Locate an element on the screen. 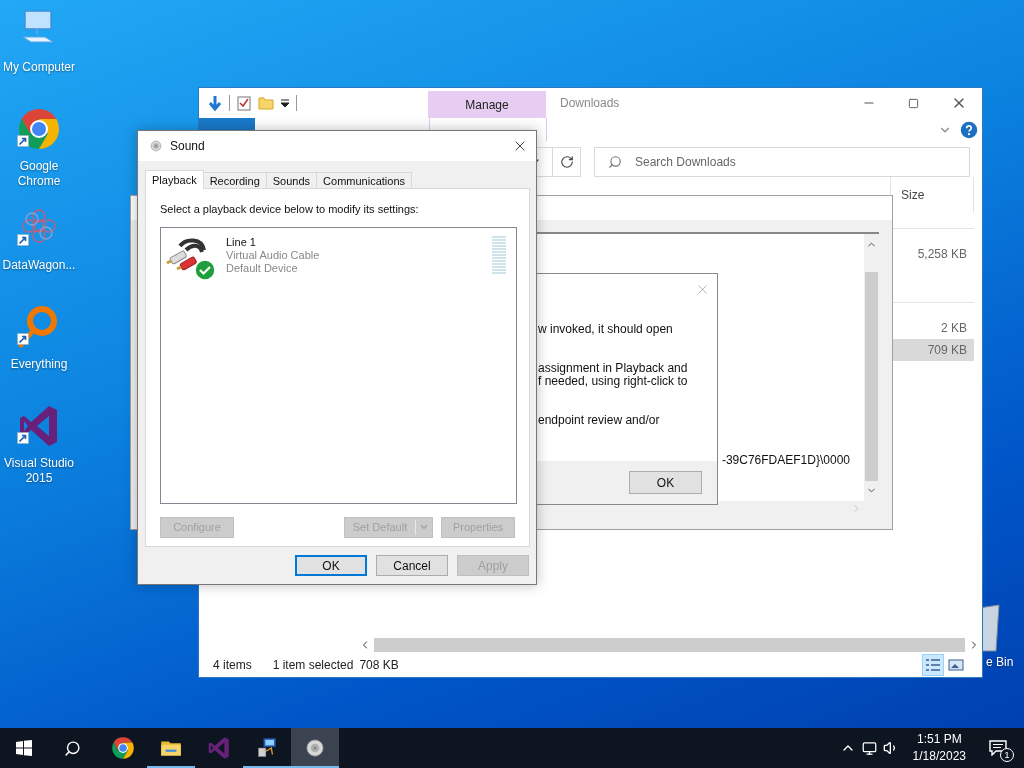  help-icon is located at coordinates (969, 129).